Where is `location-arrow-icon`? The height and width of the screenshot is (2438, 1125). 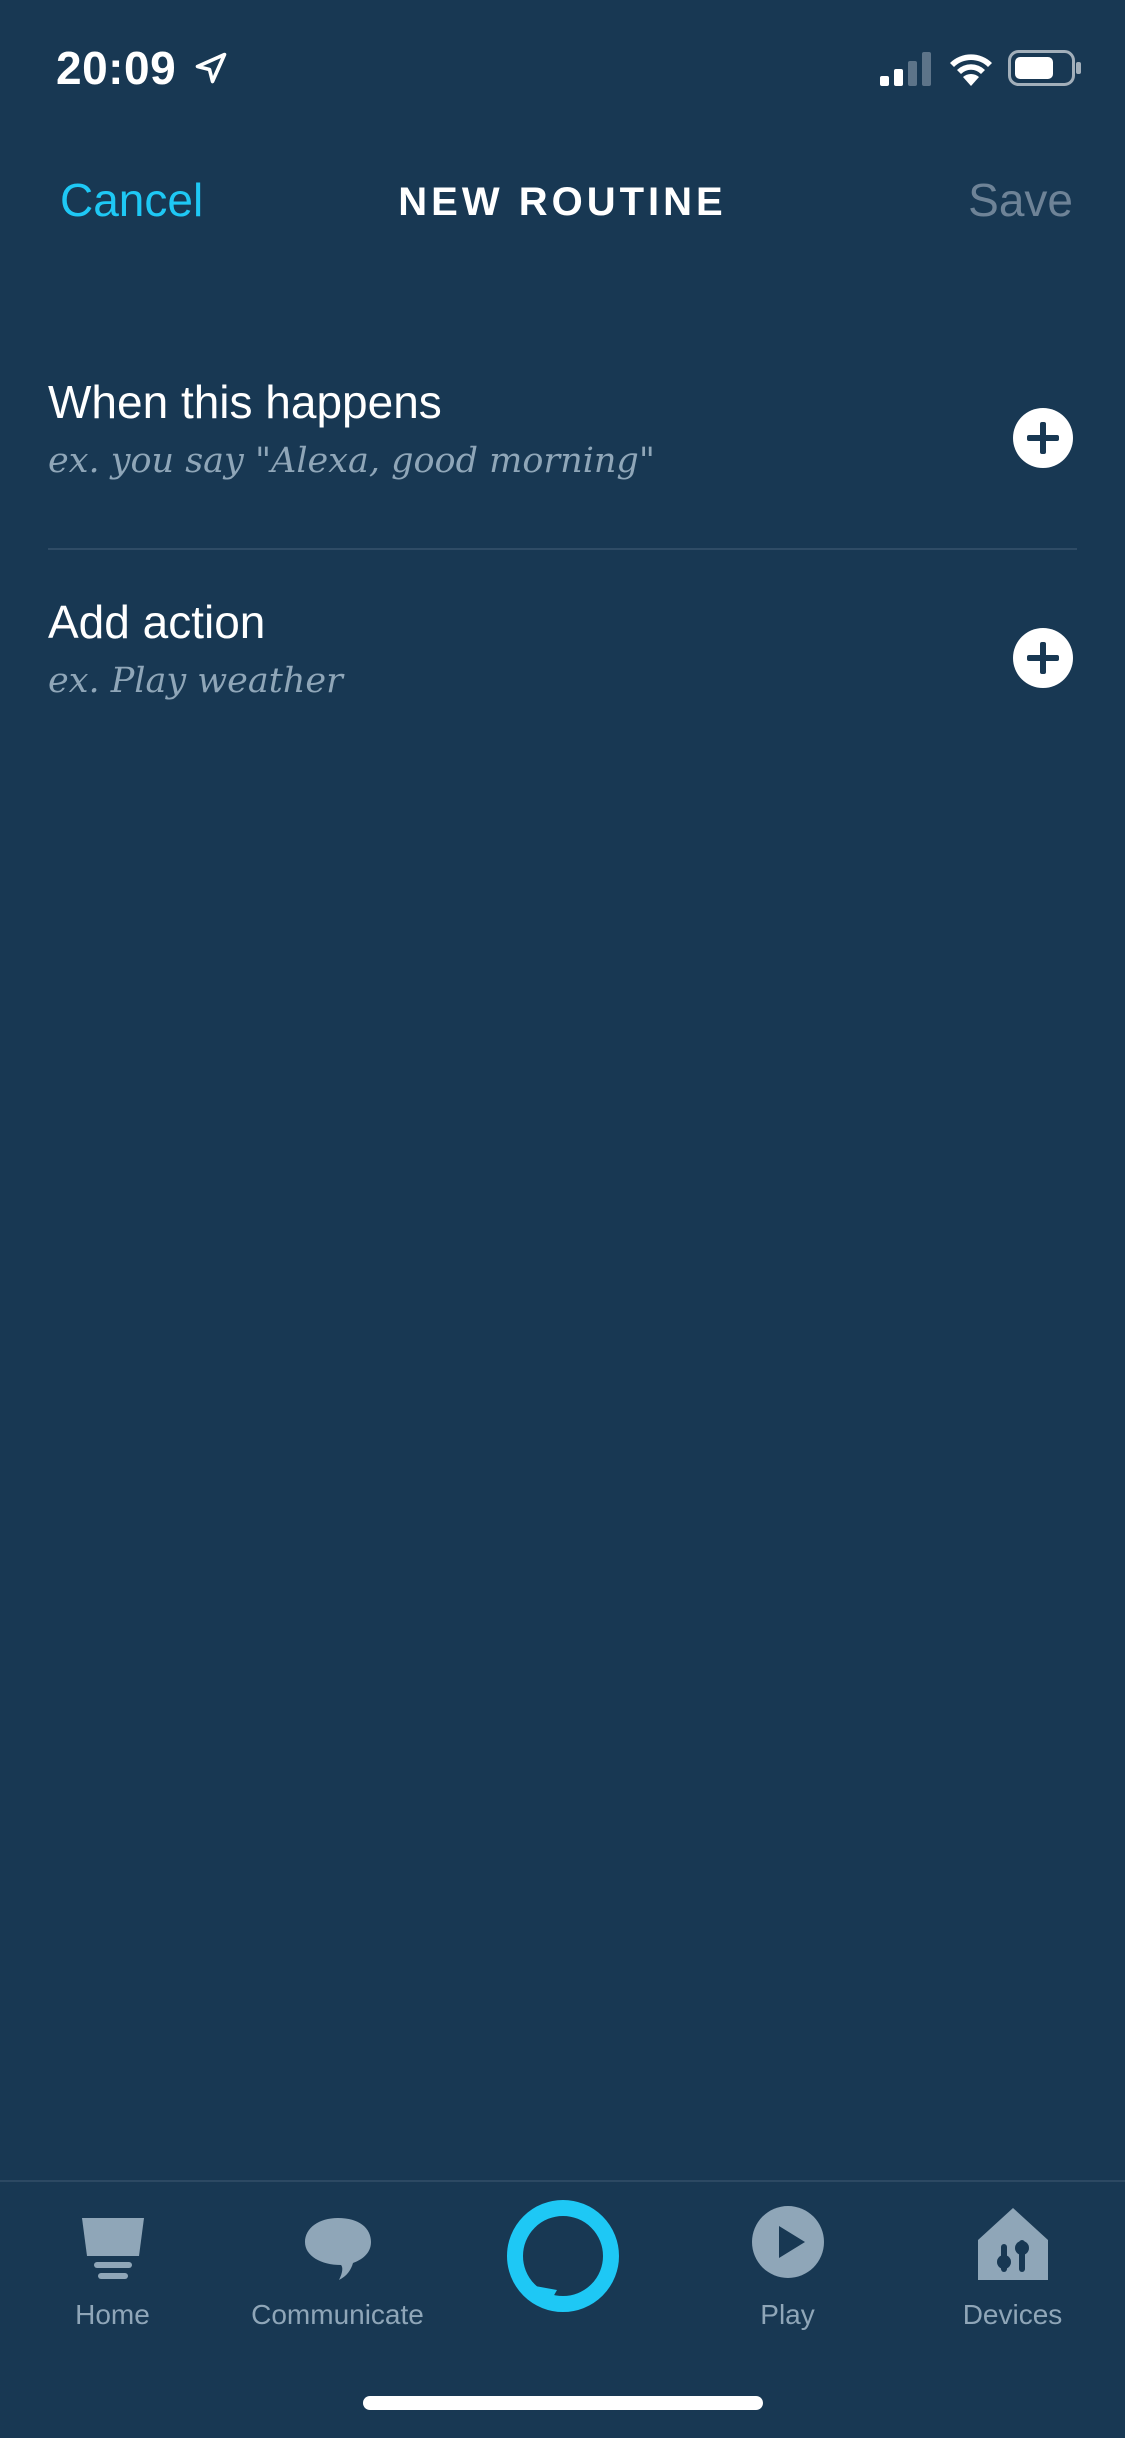 location-arrow-icon is located at coordinates (211, 68).